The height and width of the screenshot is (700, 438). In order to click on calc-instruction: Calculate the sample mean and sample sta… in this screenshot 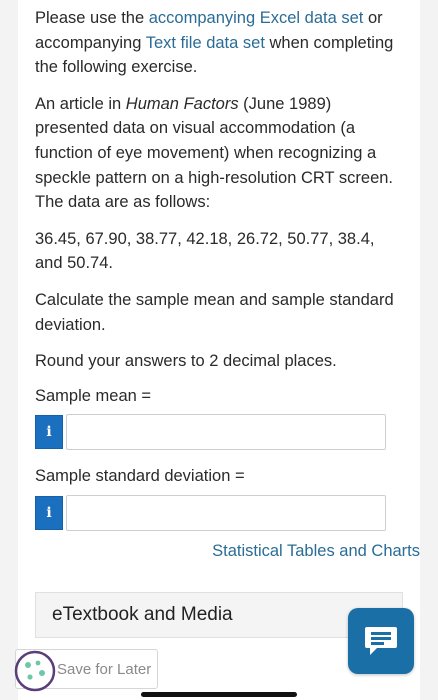, I will do `click(214, 312)`.